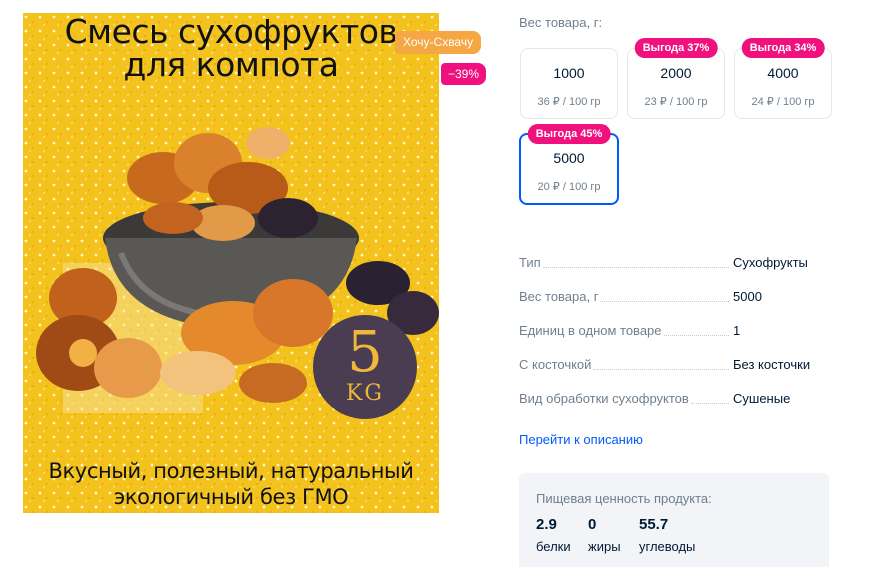 This screenshot has height=567, width=871. What do you see at coordinates (365, 367) in the screenshot?
I see `weight-kg-badge: 5 KG` at bounding box center [365, 367].